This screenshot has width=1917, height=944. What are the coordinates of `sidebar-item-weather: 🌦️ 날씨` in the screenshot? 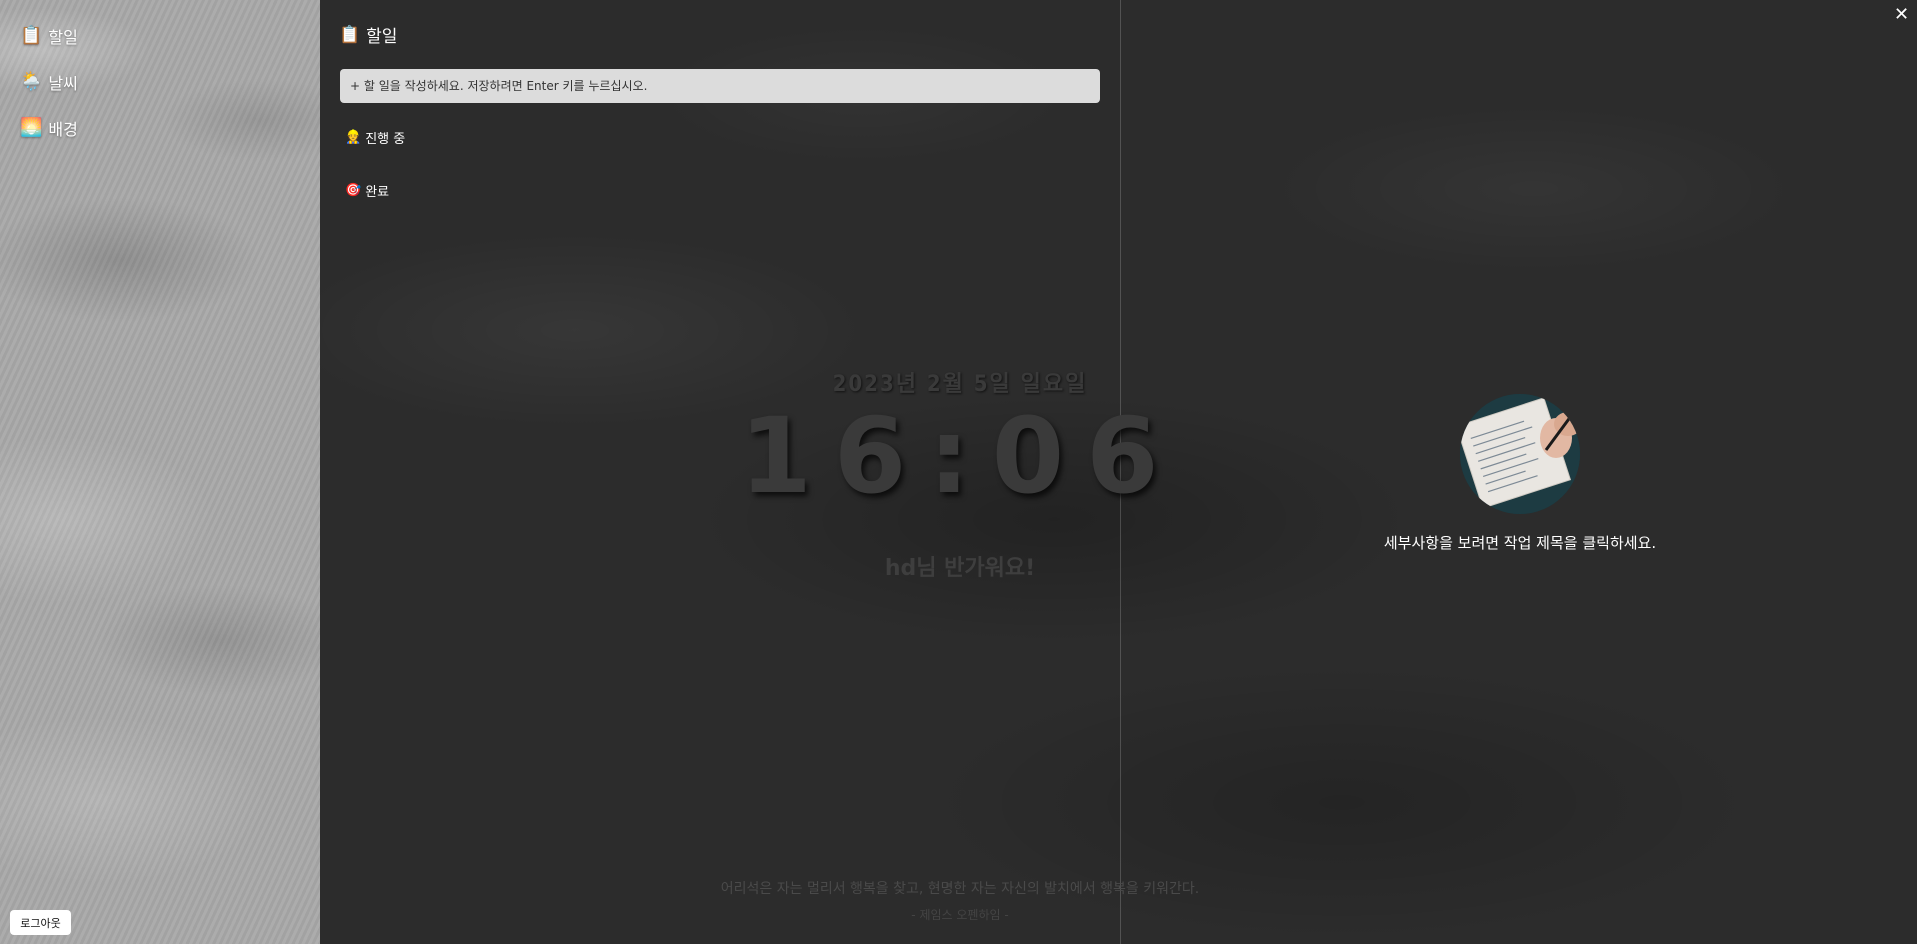 It's located at (49, 82).